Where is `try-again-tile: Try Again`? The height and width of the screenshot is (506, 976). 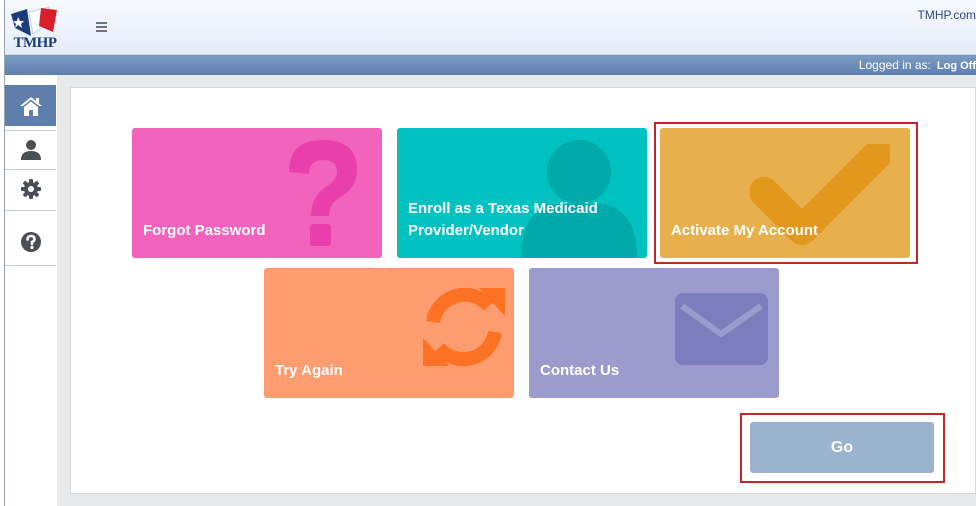
try-again-tile: Try Again is located at coordinates (389, 333).